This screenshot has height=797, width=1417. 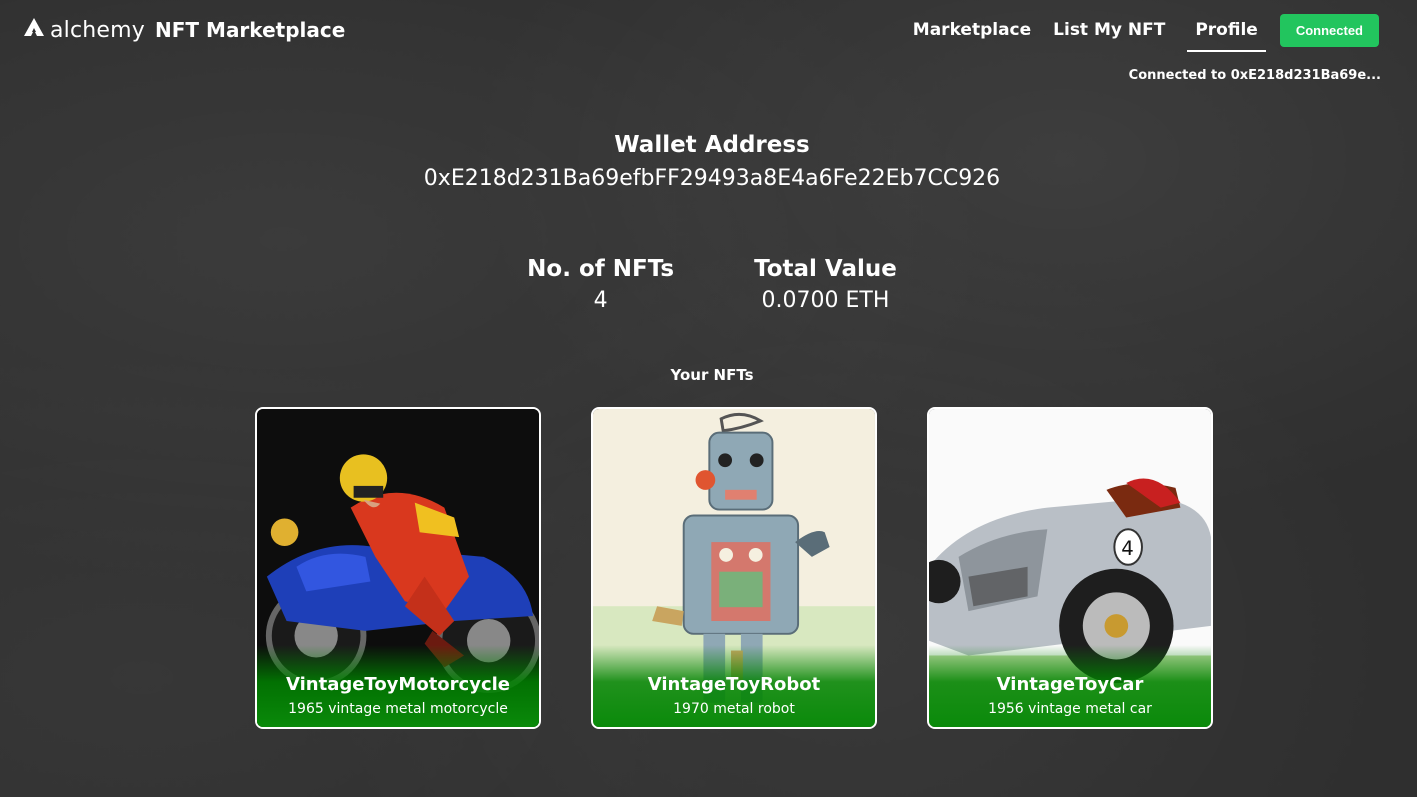 What do you see at coordinates (972, 30) in the screenshot?
I see `nav-marketplace: Marketplace` at bounding box center [972, 30].